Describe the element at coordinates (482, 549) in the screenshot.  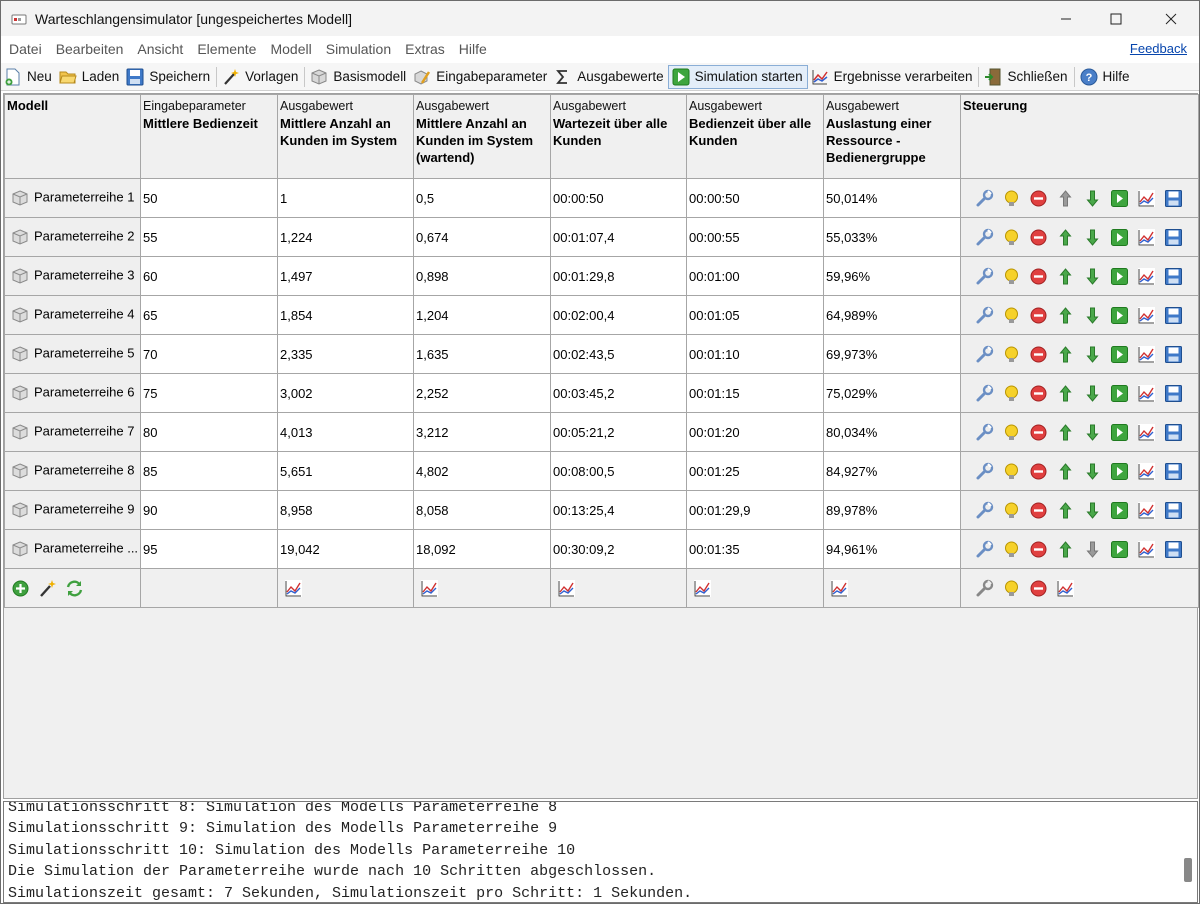
I see `value-cell: 18,092` at that location.